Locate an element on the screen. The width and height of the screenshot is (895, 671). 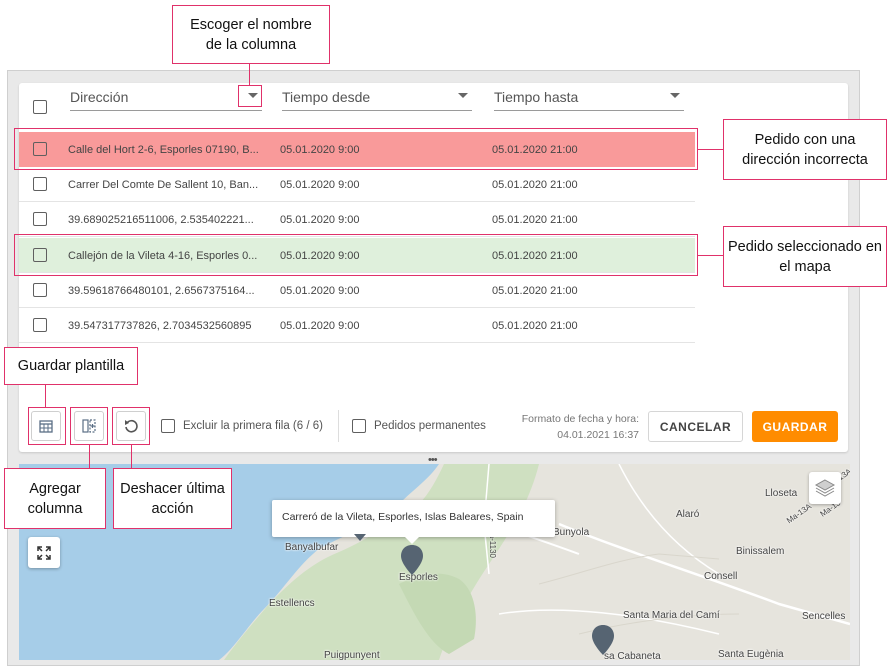
annotation-add-column: Agregar columna is located at coordinates (55, 498).